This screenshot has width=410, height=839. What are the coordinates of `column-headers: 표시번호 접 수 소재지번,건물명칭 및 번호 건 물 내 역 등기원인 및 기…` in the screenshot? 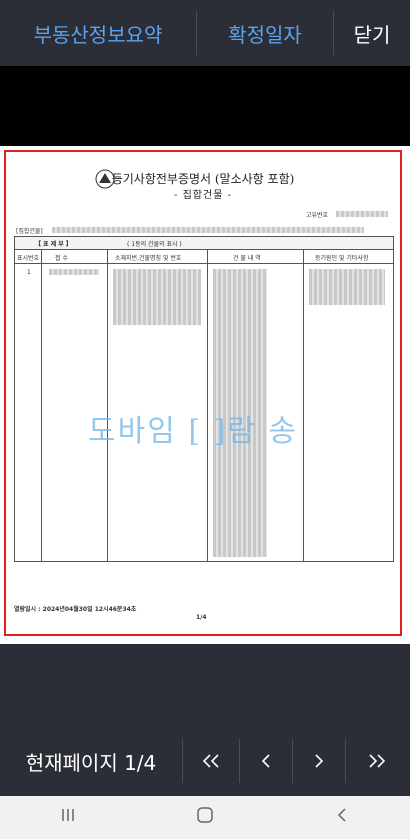 It's located at (204, 256).